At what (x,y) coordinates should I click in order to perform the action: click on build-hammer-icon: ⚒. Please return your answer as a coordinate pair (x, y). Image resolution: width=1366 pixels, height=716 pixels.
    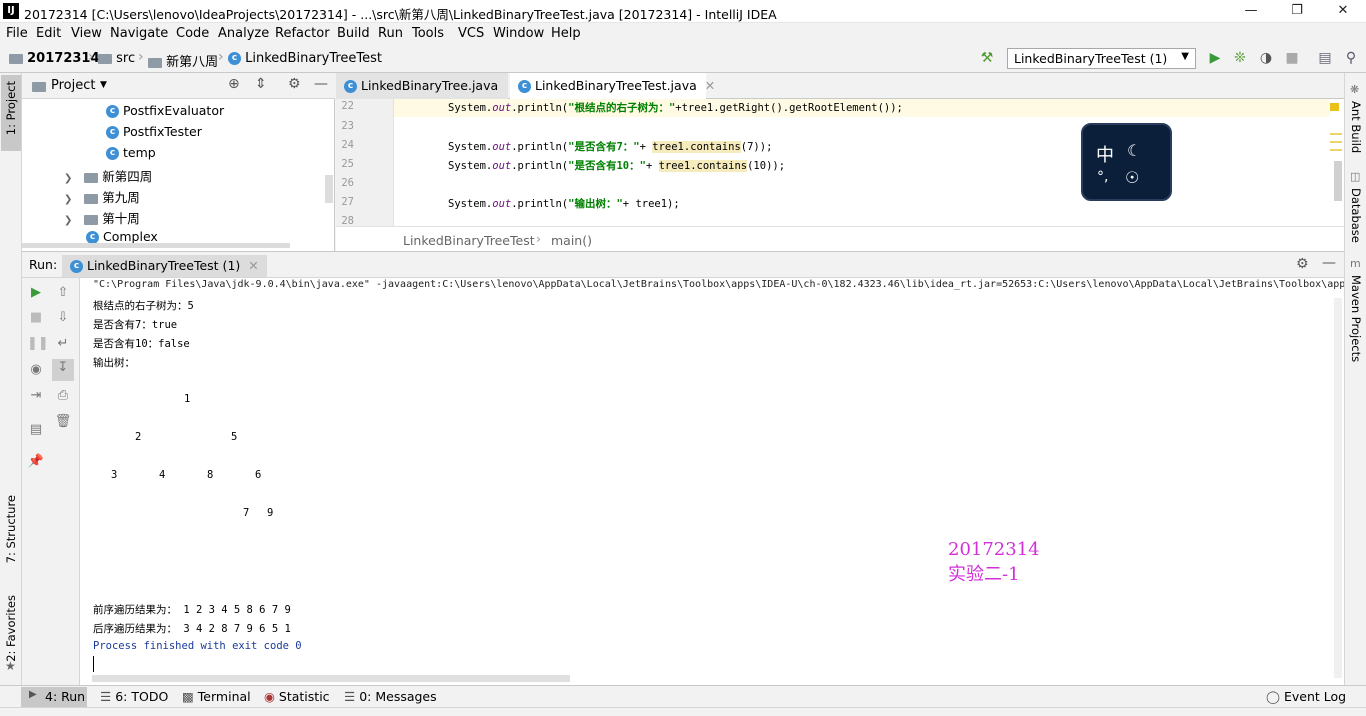
    Looking at the image, I should click on (987, 58).